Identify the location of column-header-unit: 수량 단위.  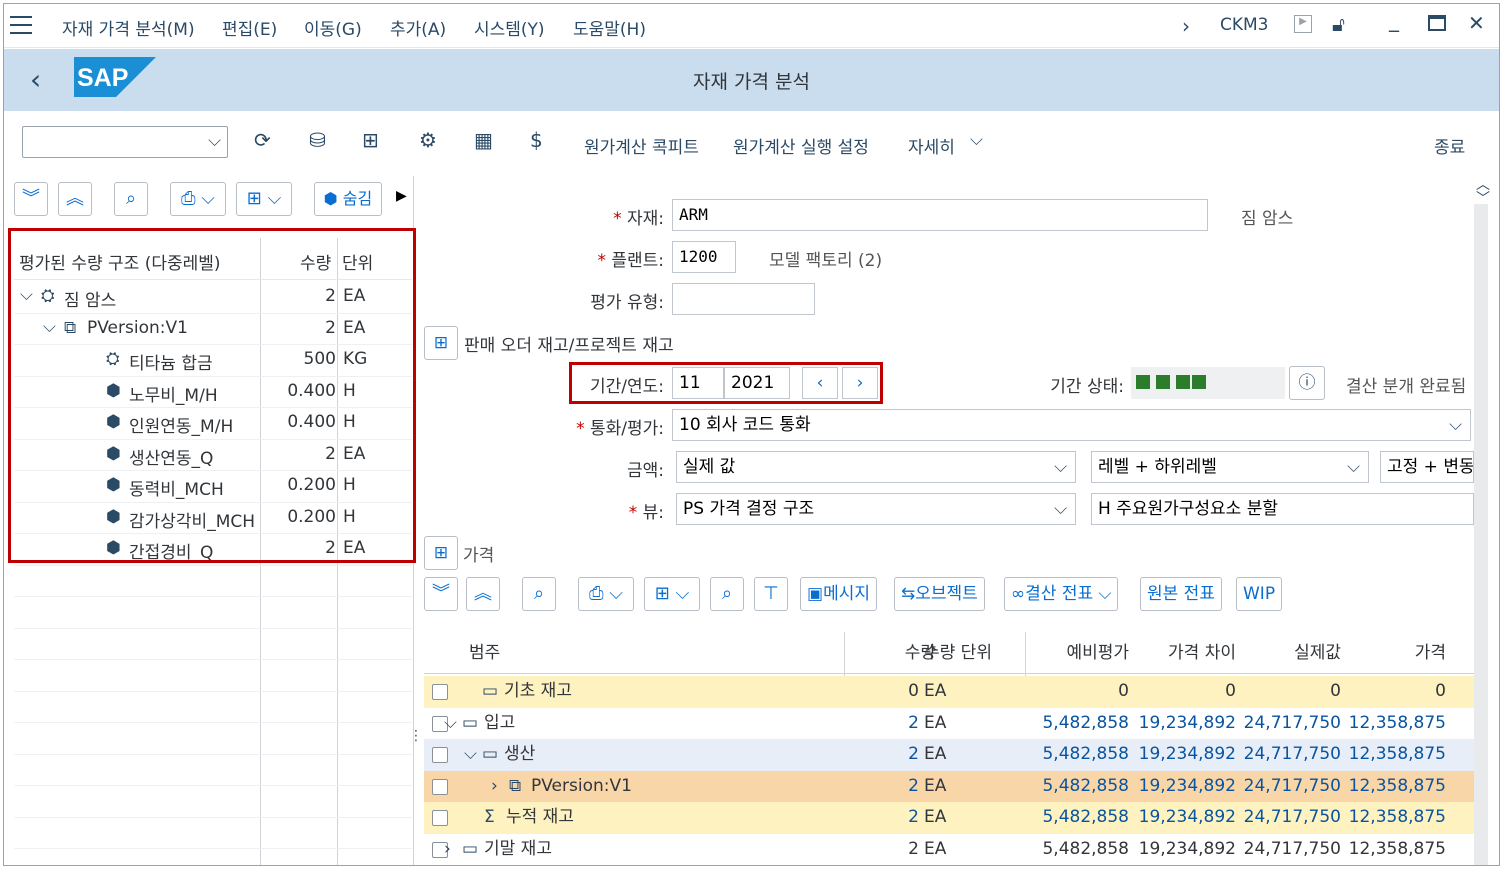
(958, 653).